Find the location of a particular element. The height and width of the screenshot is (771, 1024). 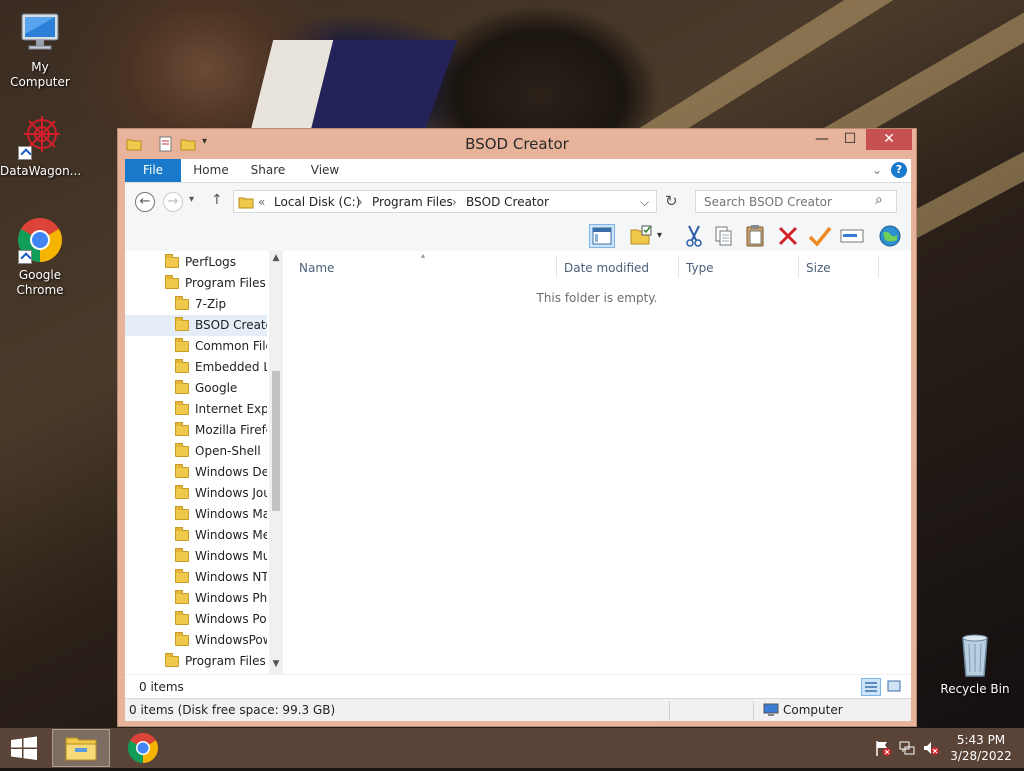

nav-tree-item: Windows Me is located at coordinates (196, 535).